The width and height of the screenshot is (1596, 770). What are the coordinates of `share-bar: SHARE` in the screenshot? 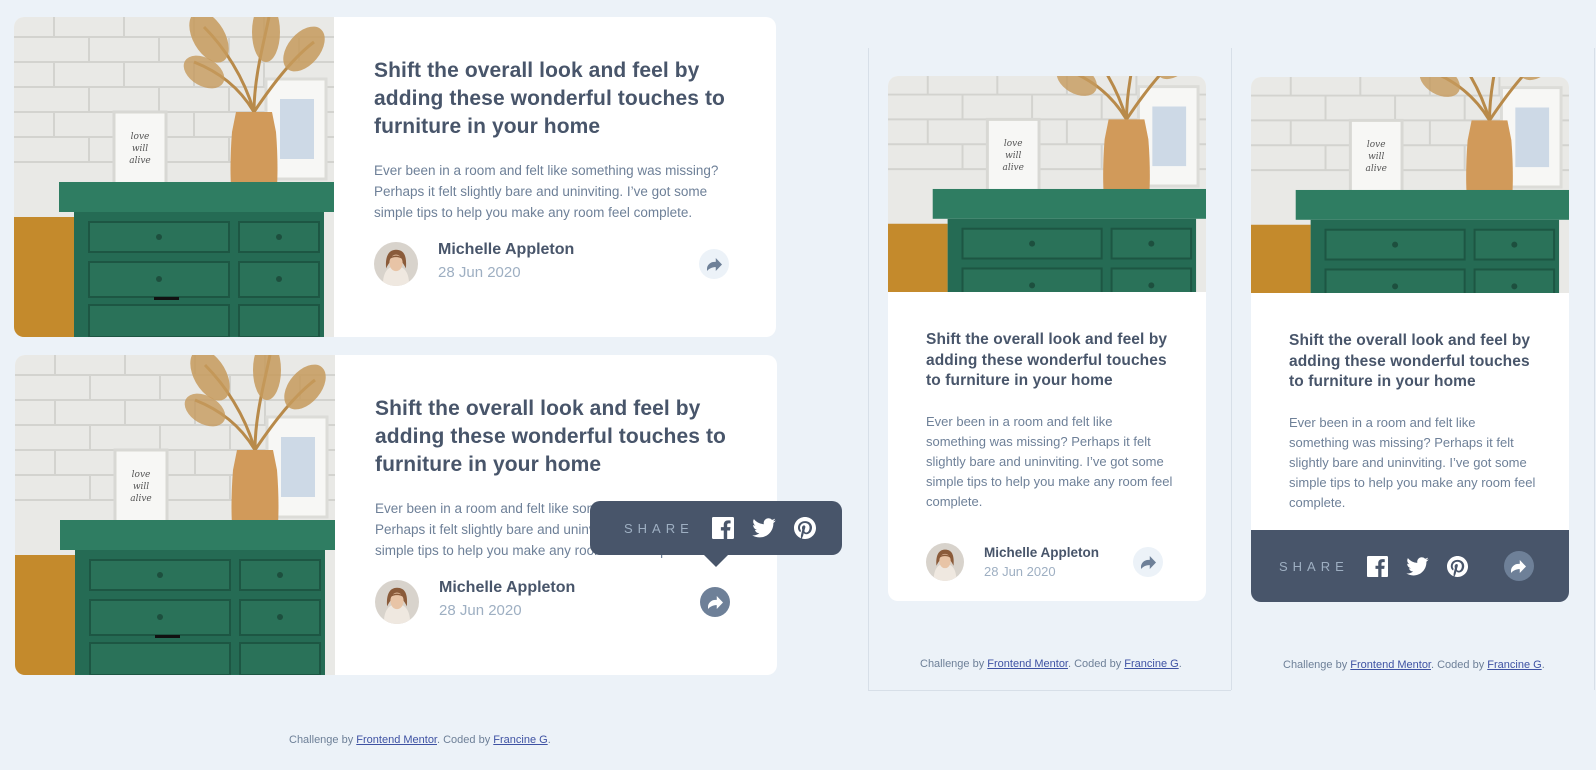 It's located at (1410, 566).